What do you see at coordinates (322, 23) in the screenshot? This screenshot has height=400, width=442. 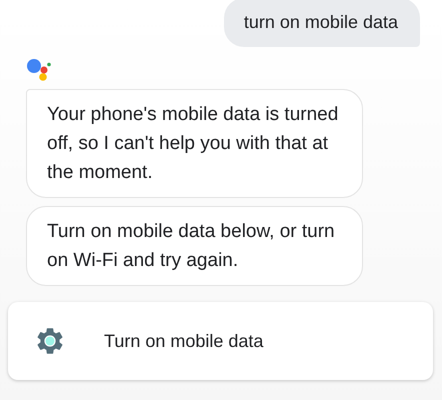 I see `user-message: turn on mobile data` at bounding box center [322, 23].